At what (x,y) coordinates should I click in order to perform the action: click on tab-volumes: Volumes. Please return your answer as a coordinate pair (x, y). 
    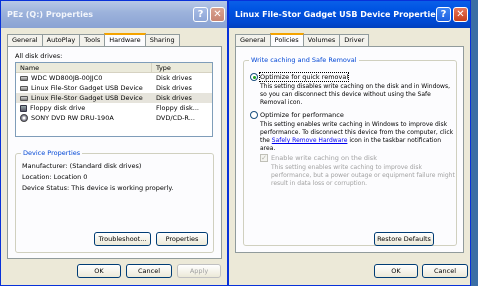
    Looking at the image, I should click on (321, 40).